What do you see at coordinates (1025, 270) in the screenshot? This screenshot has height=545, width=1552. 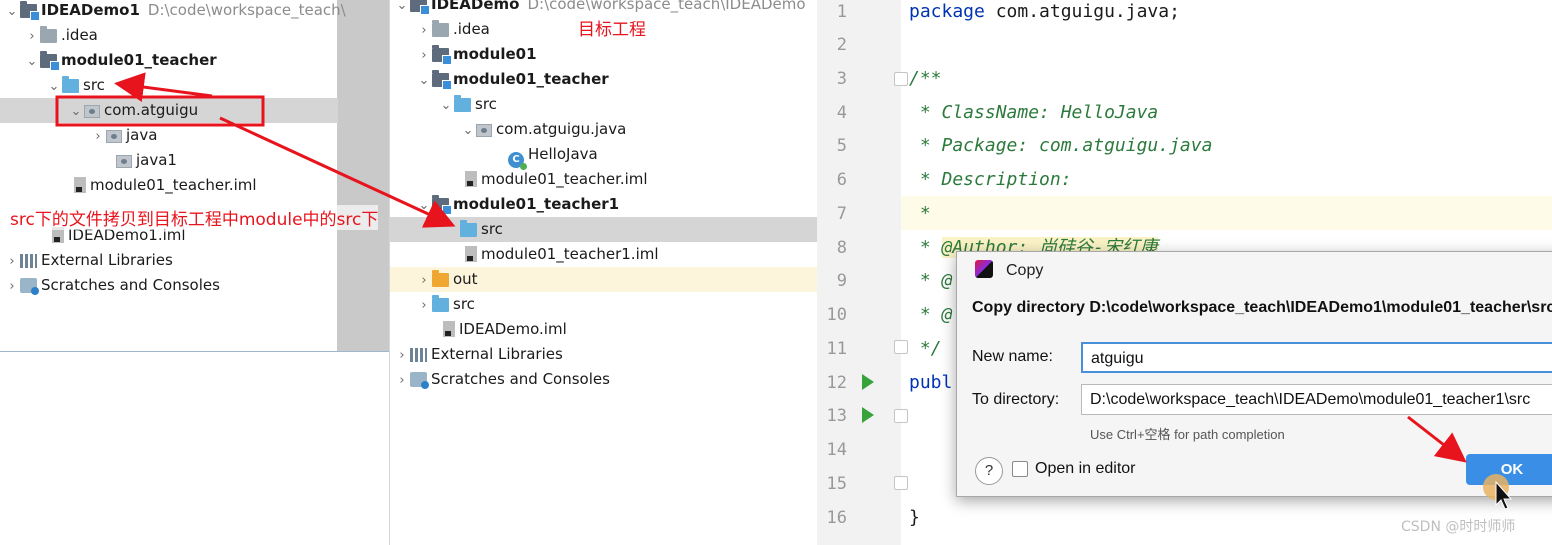 I see `dialog-title: Copy` at bounding box center [1025, 270].